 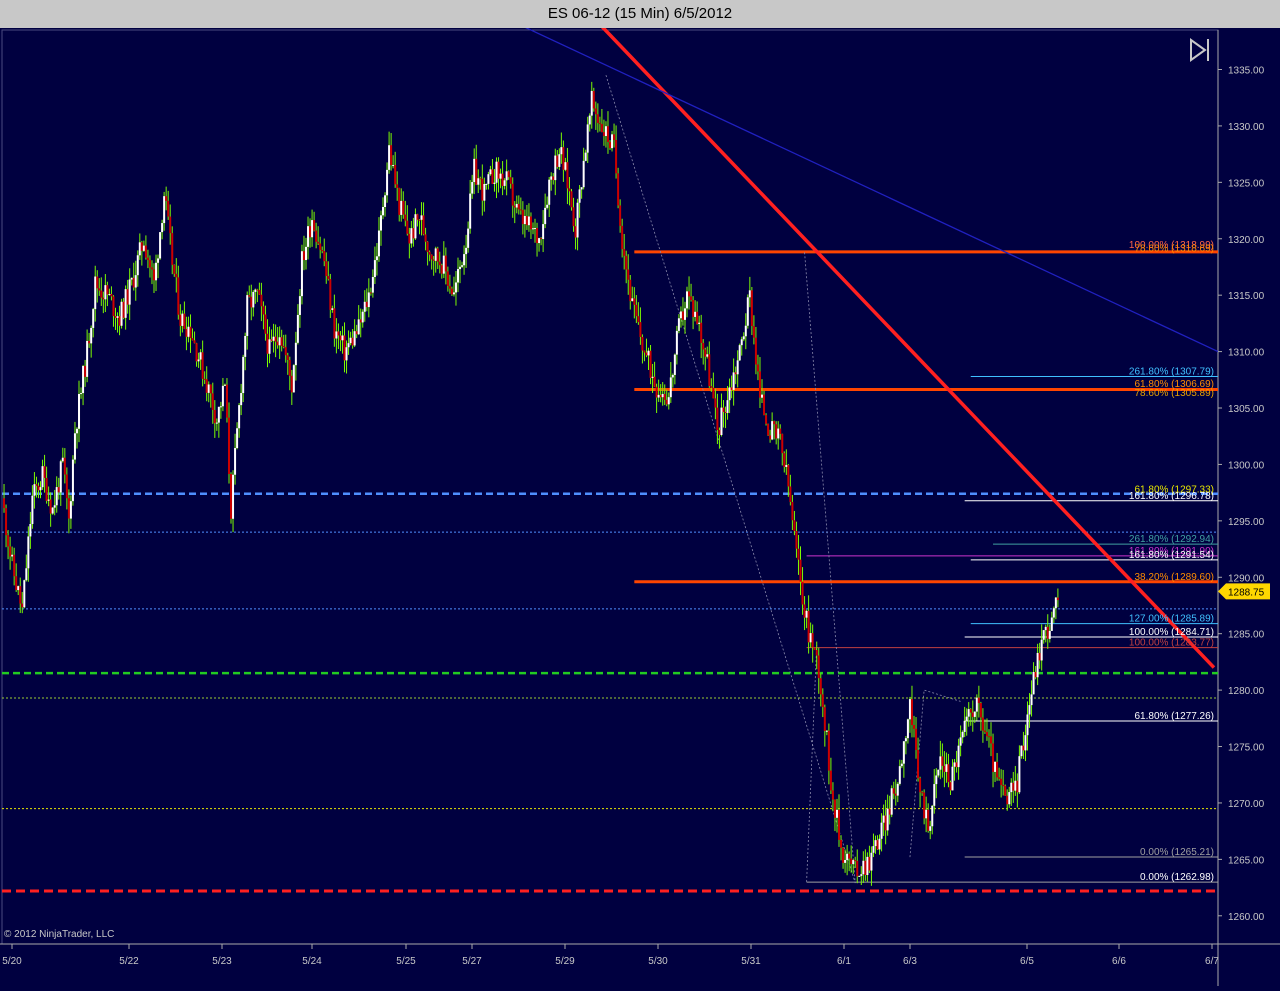 What do you see at coordinates (1246, 127) in the screenshot?
I see `y-tick-label-14: 1330.00` at bounding box center [1246, 127].